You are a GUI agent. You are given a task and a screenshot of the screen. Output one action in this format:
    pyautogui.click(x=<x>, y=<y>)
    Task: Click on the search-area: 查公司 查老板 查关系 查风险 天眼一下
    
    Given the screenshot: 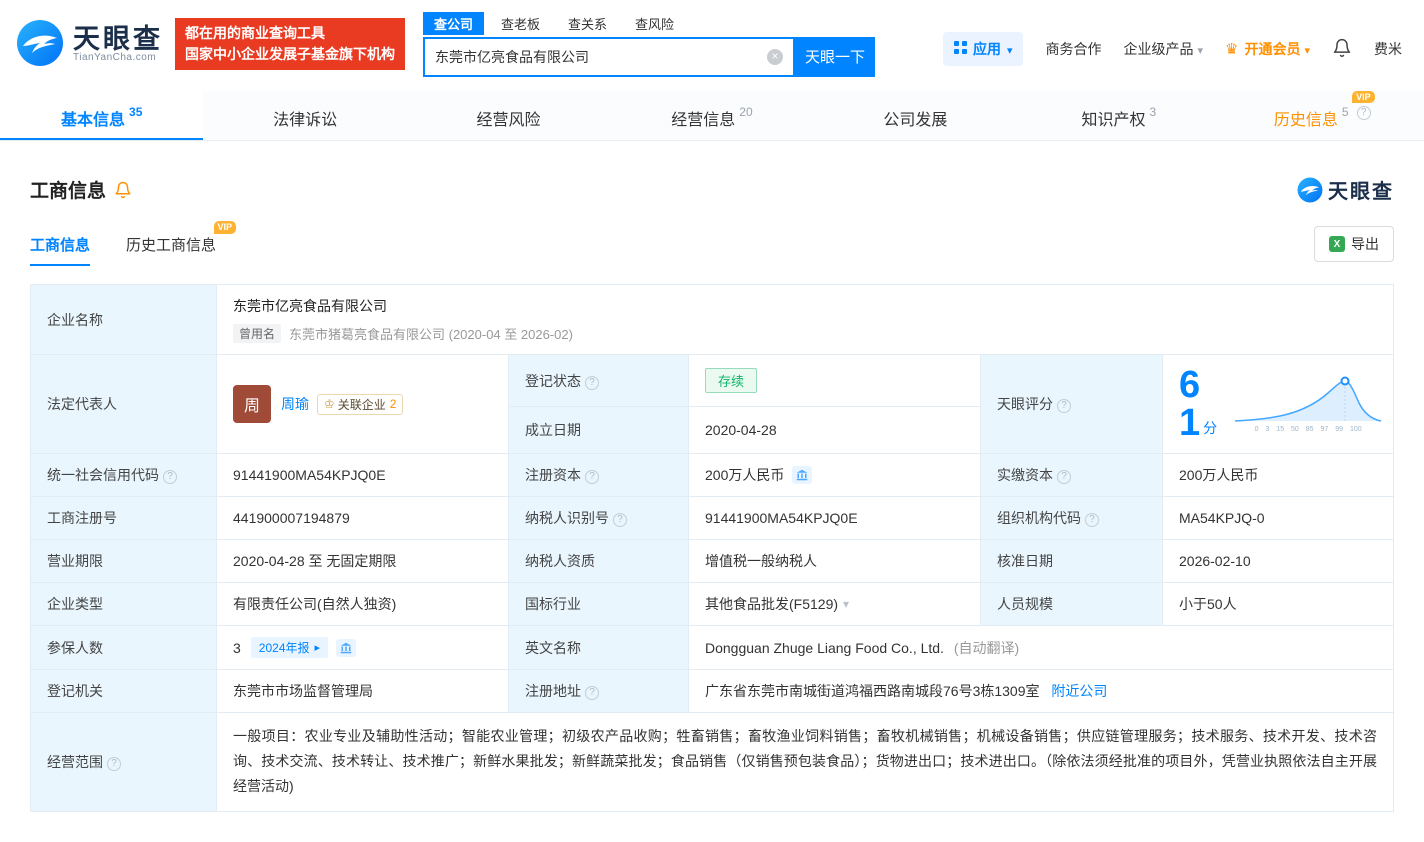 What is the action you would take?
    pyautogui.click(x=649, y=44)
    